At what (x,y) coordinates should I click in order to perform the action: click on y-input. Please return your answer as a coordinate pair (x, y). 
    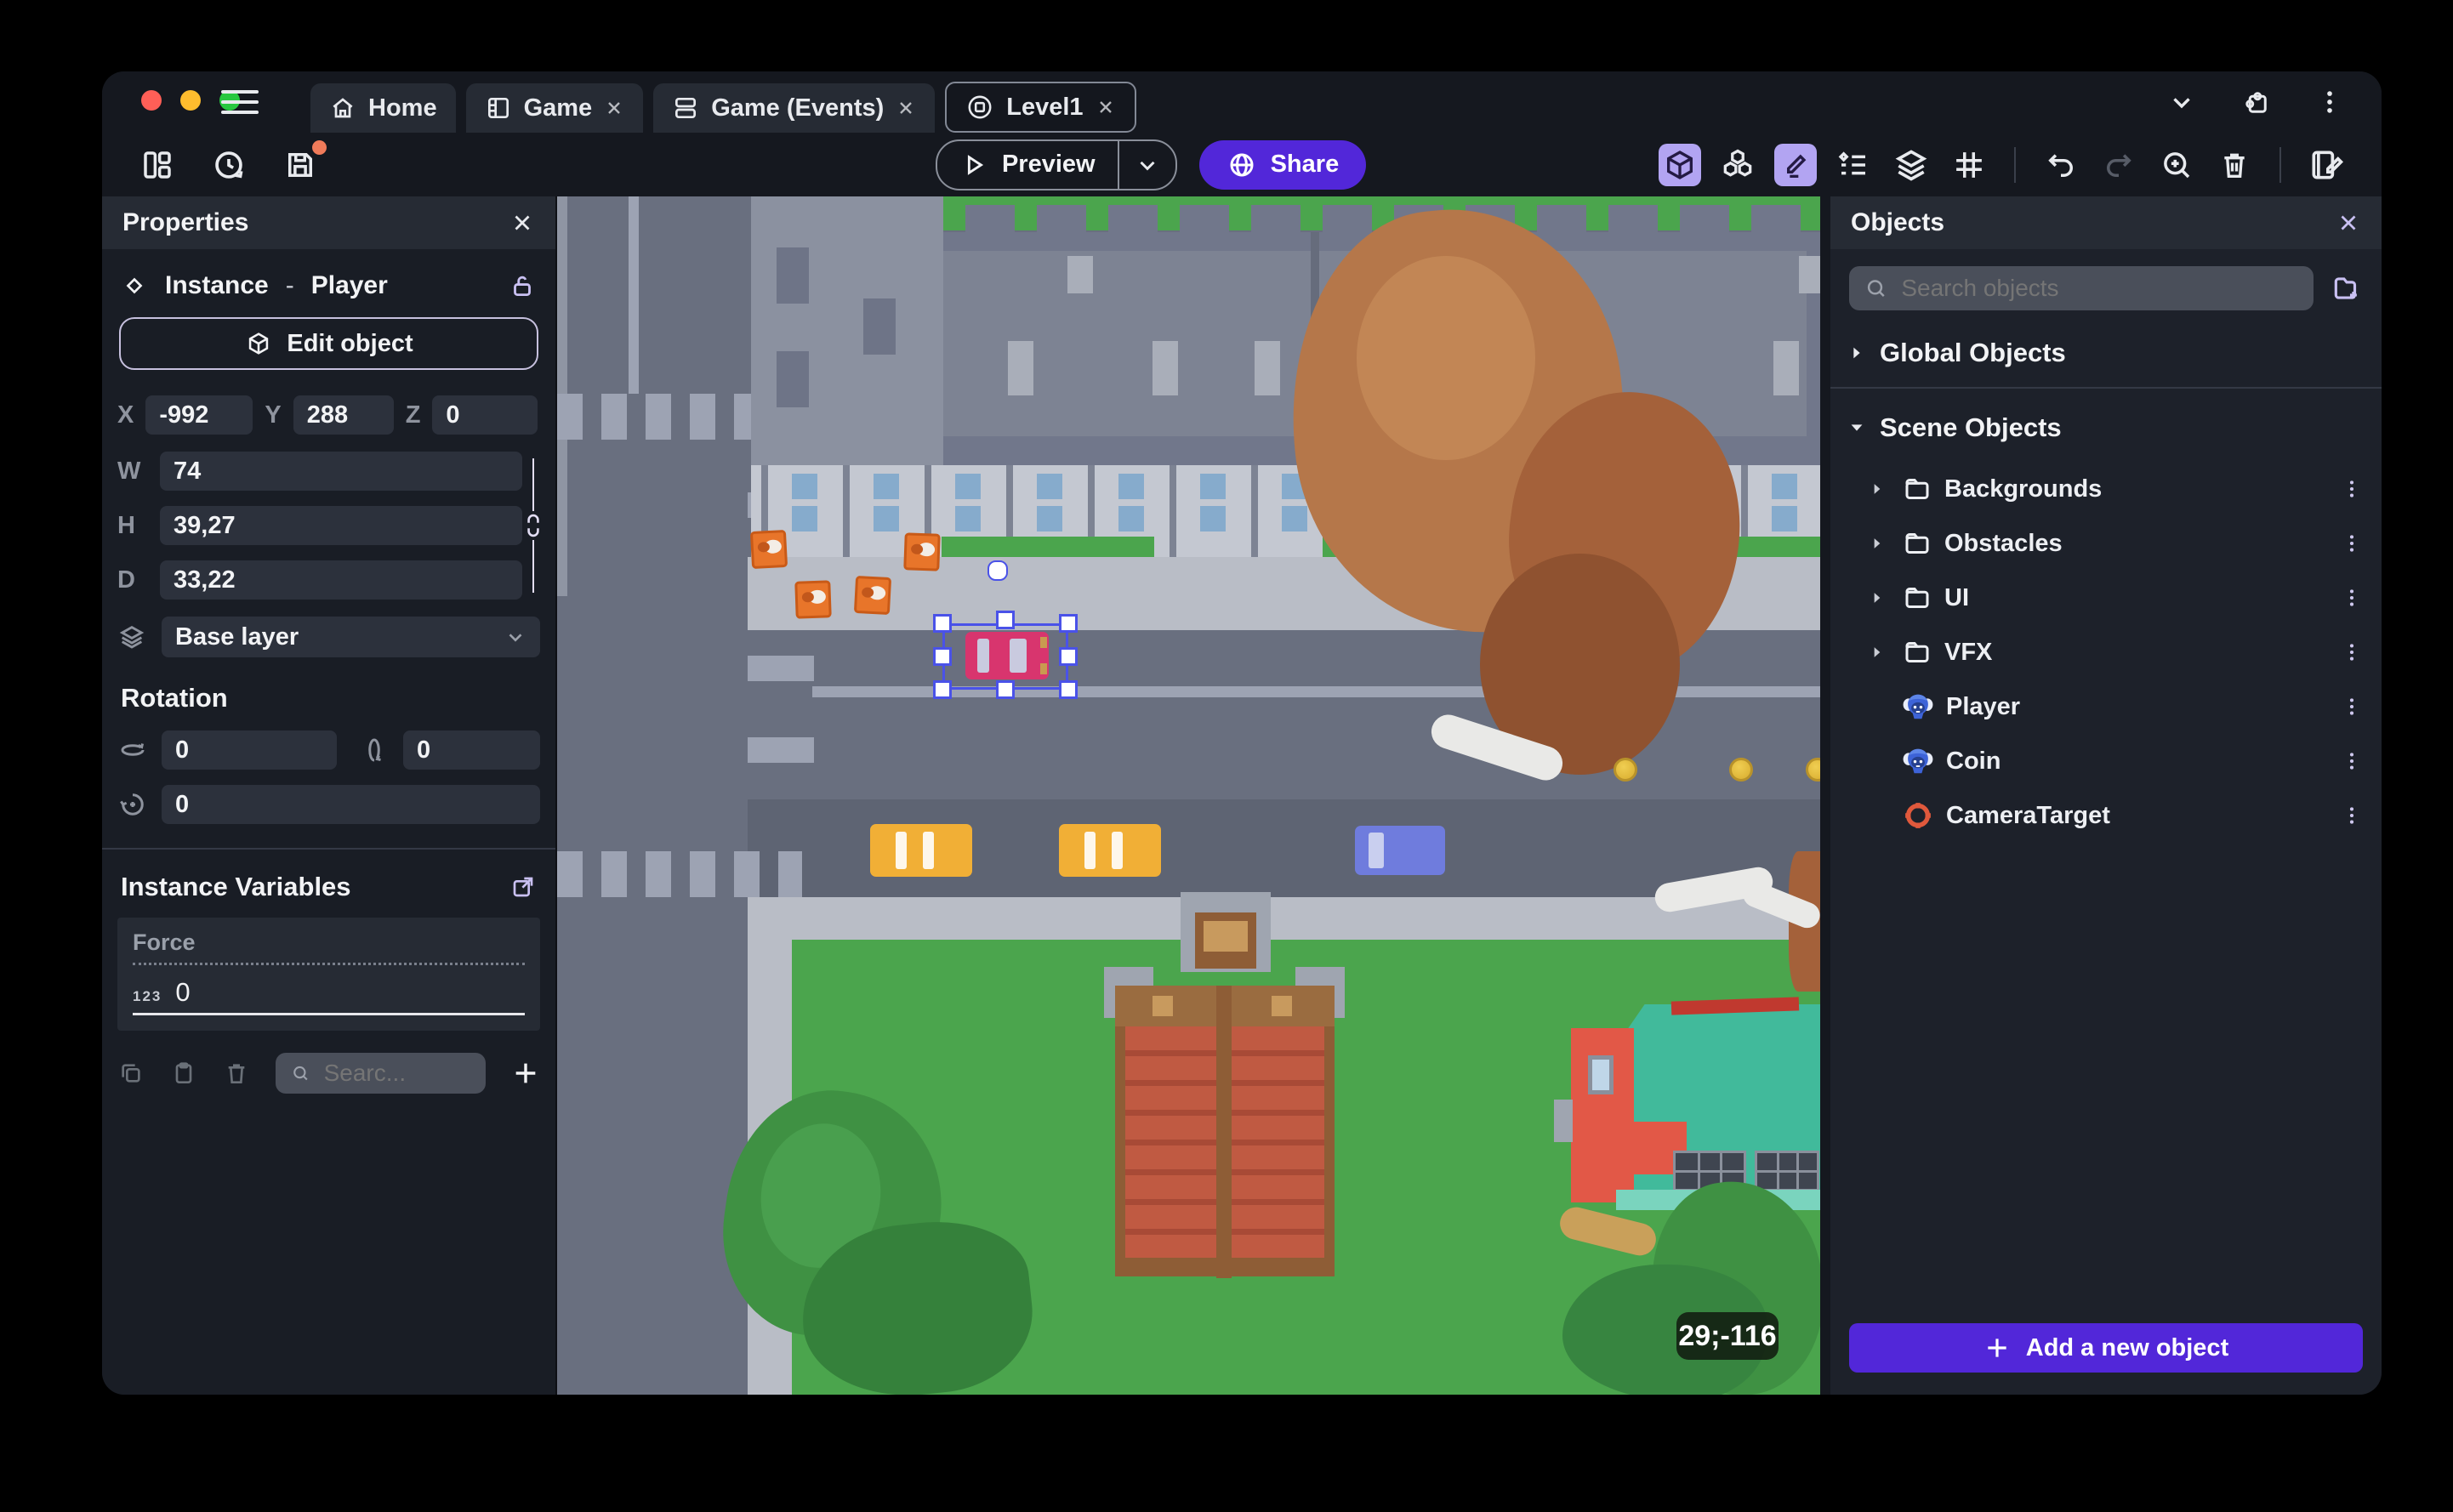
    Looking at the image, I should click on (343, 415).